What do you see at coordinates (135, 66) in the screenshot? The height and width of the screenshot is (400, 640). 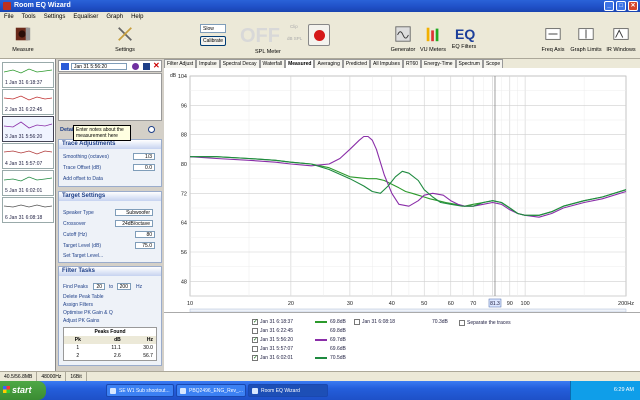 I see `color-icon` at bounding box center [135, 66].